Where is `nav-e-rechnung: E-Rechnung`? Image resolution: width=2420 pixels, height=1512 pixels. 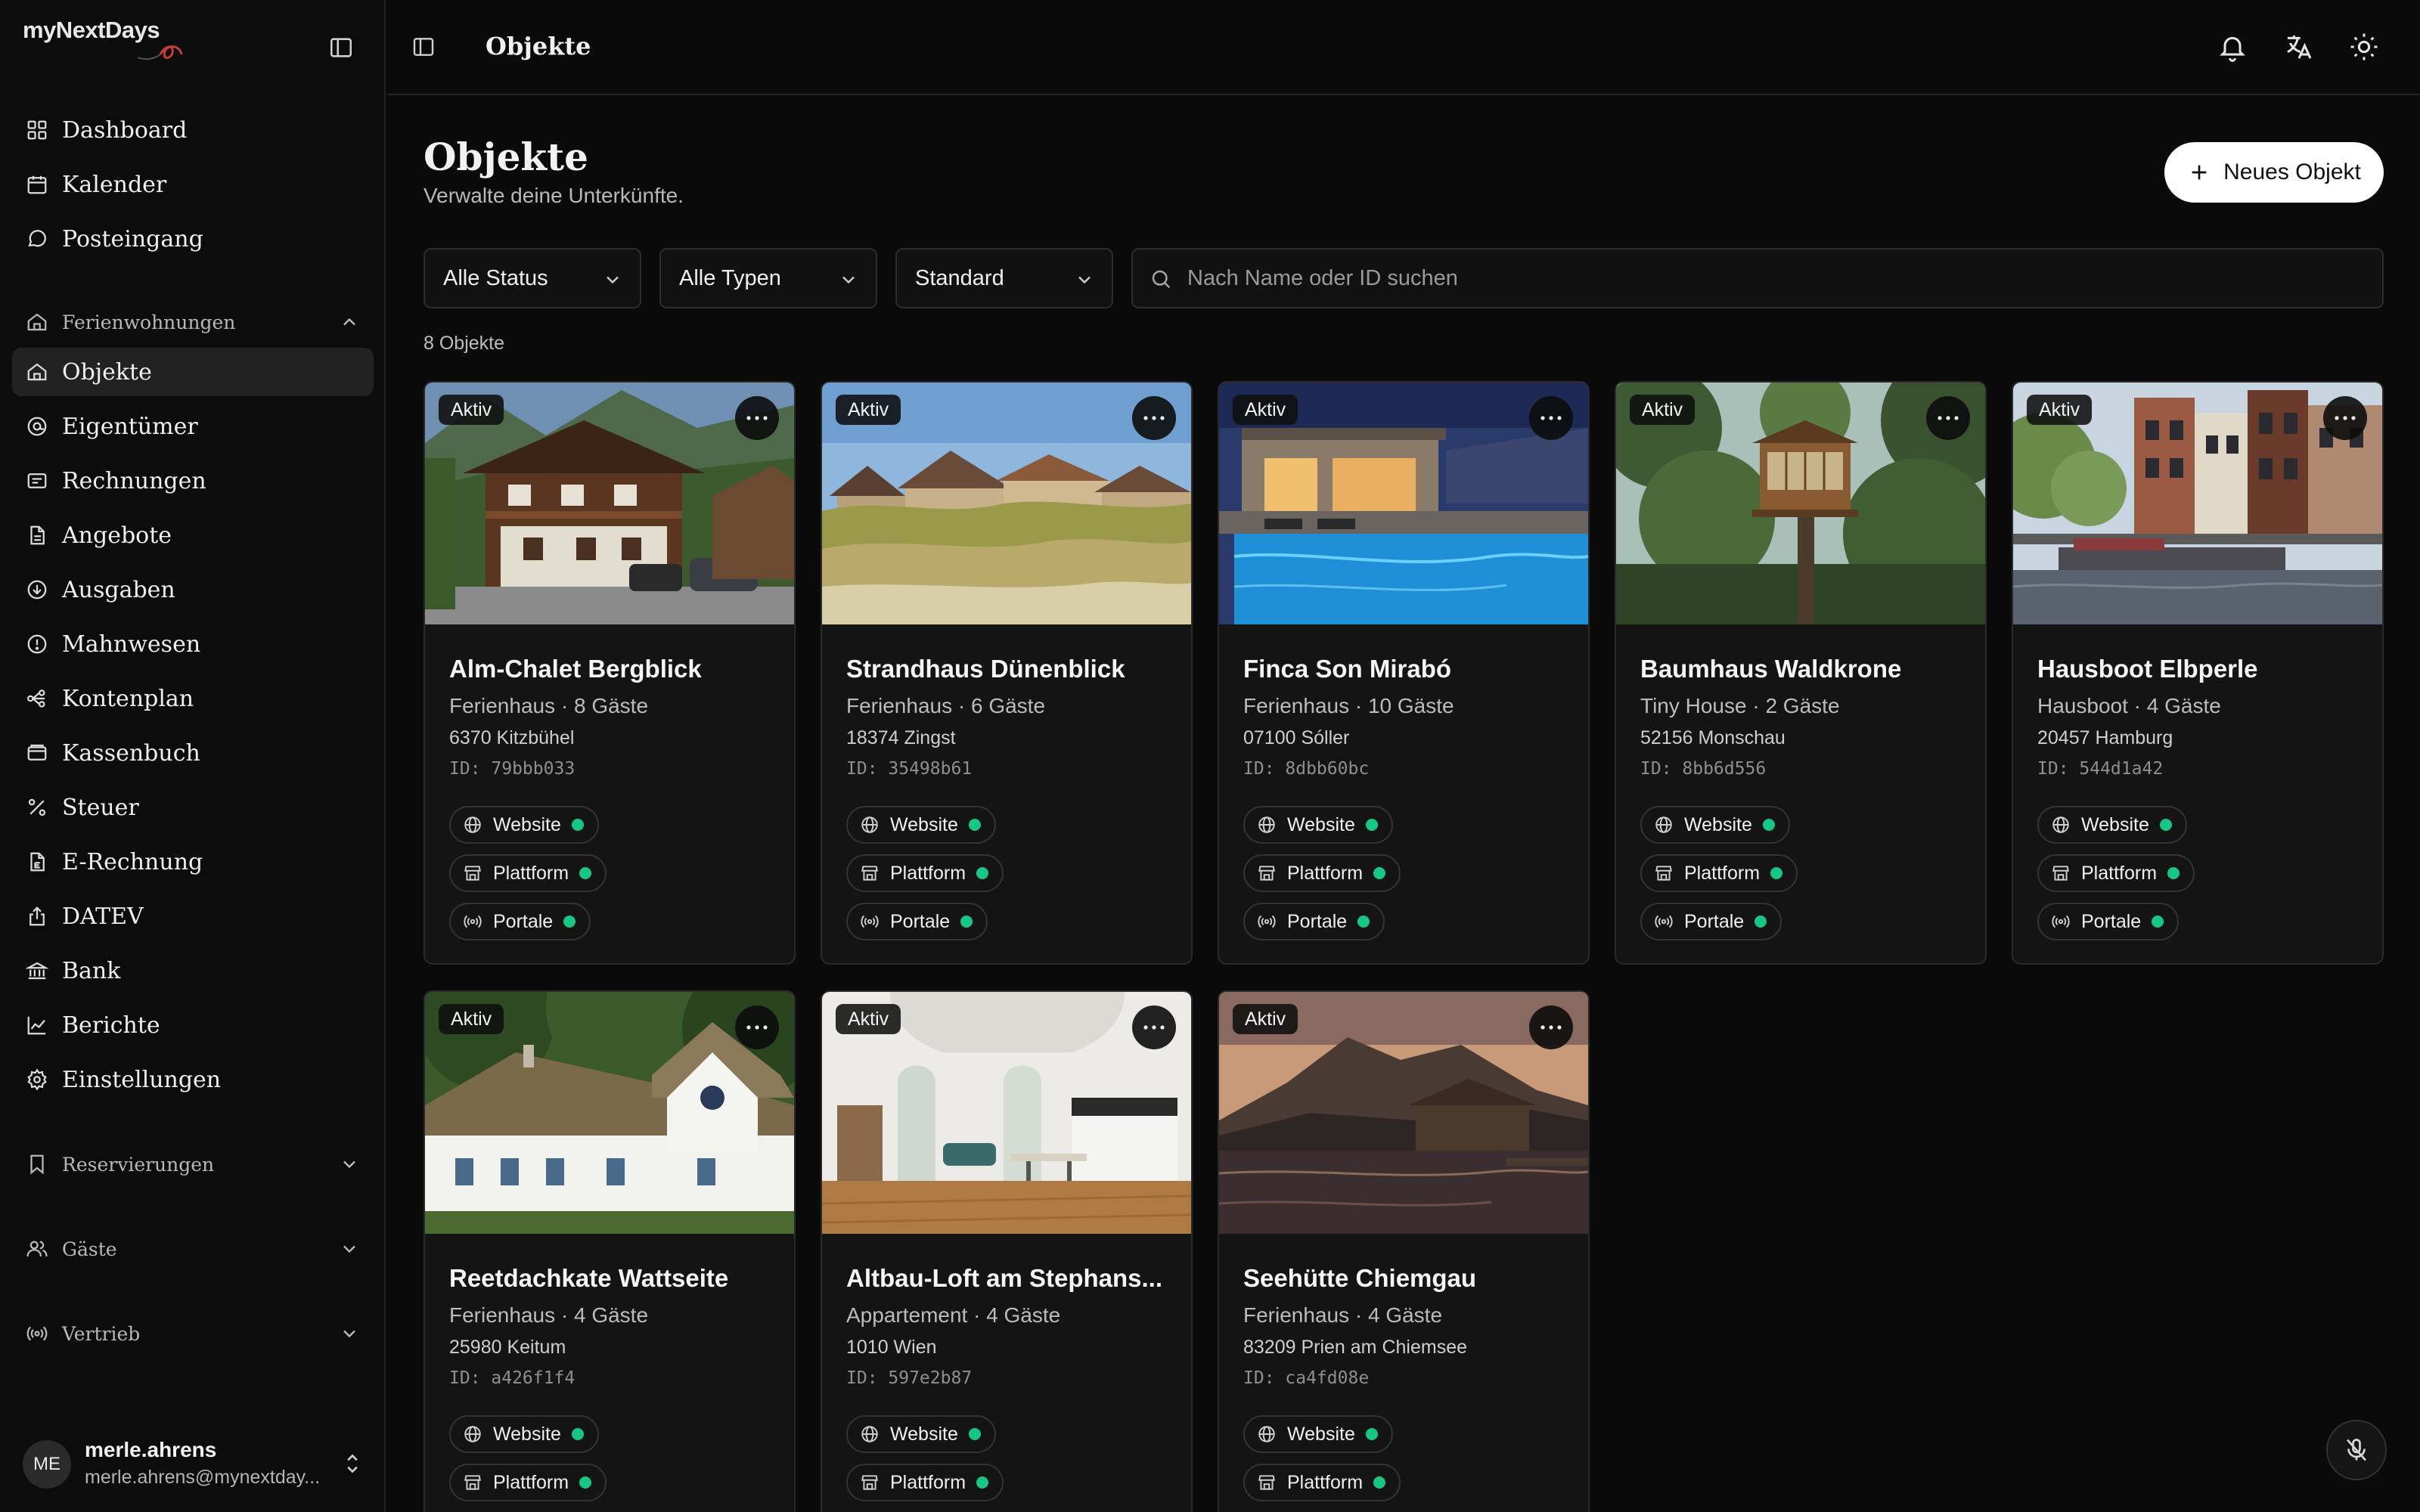
nav-e-rechnung: E-Rechnung is located at coordinates (193, 862).